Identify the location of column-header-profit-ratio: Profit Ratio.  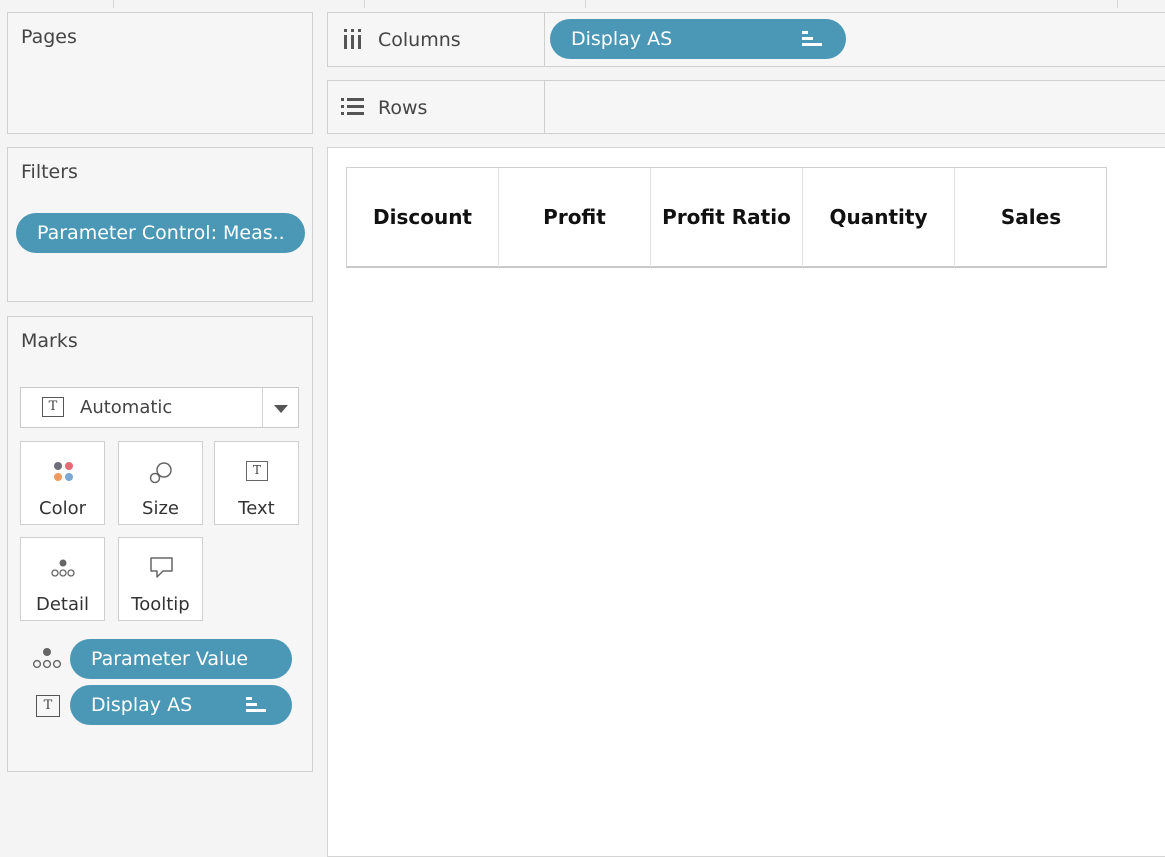
(727, 217).